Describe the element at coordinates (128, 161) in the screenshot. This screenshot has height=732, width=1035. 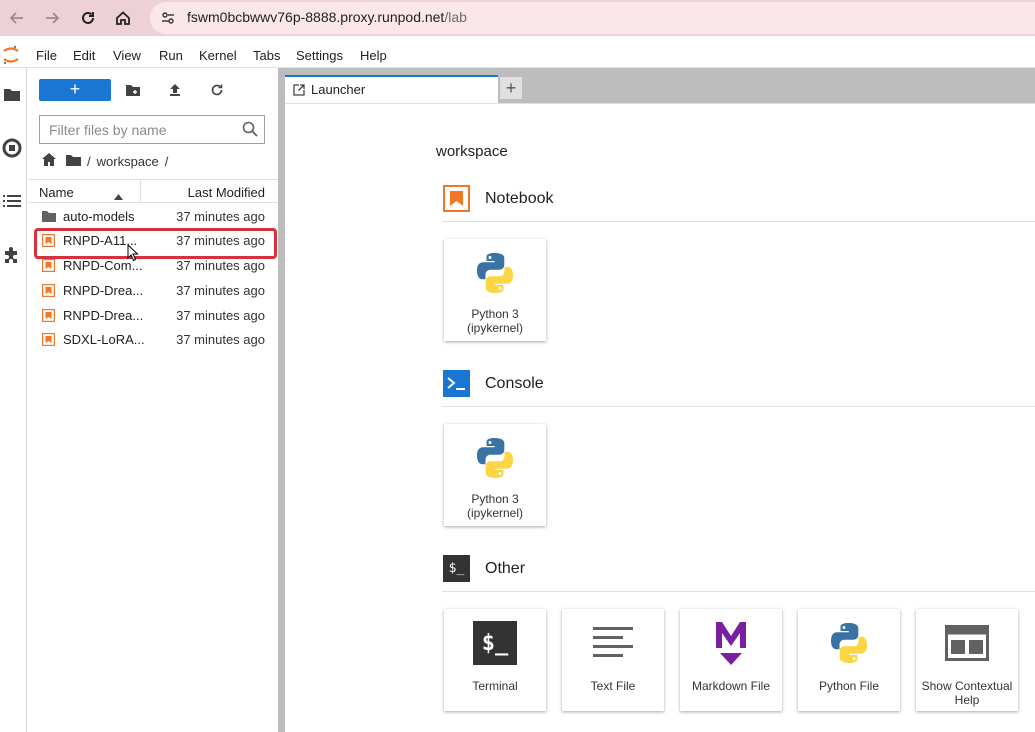
I see `breadcrumb-workspace: workspace` at that location.